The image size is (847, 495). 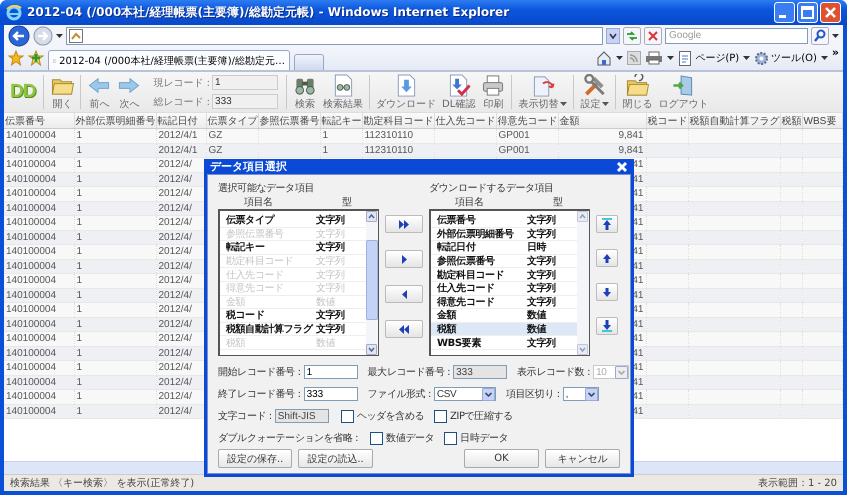 I want to click on field-label: ファイル形式 :, so click(x=399, y=394).